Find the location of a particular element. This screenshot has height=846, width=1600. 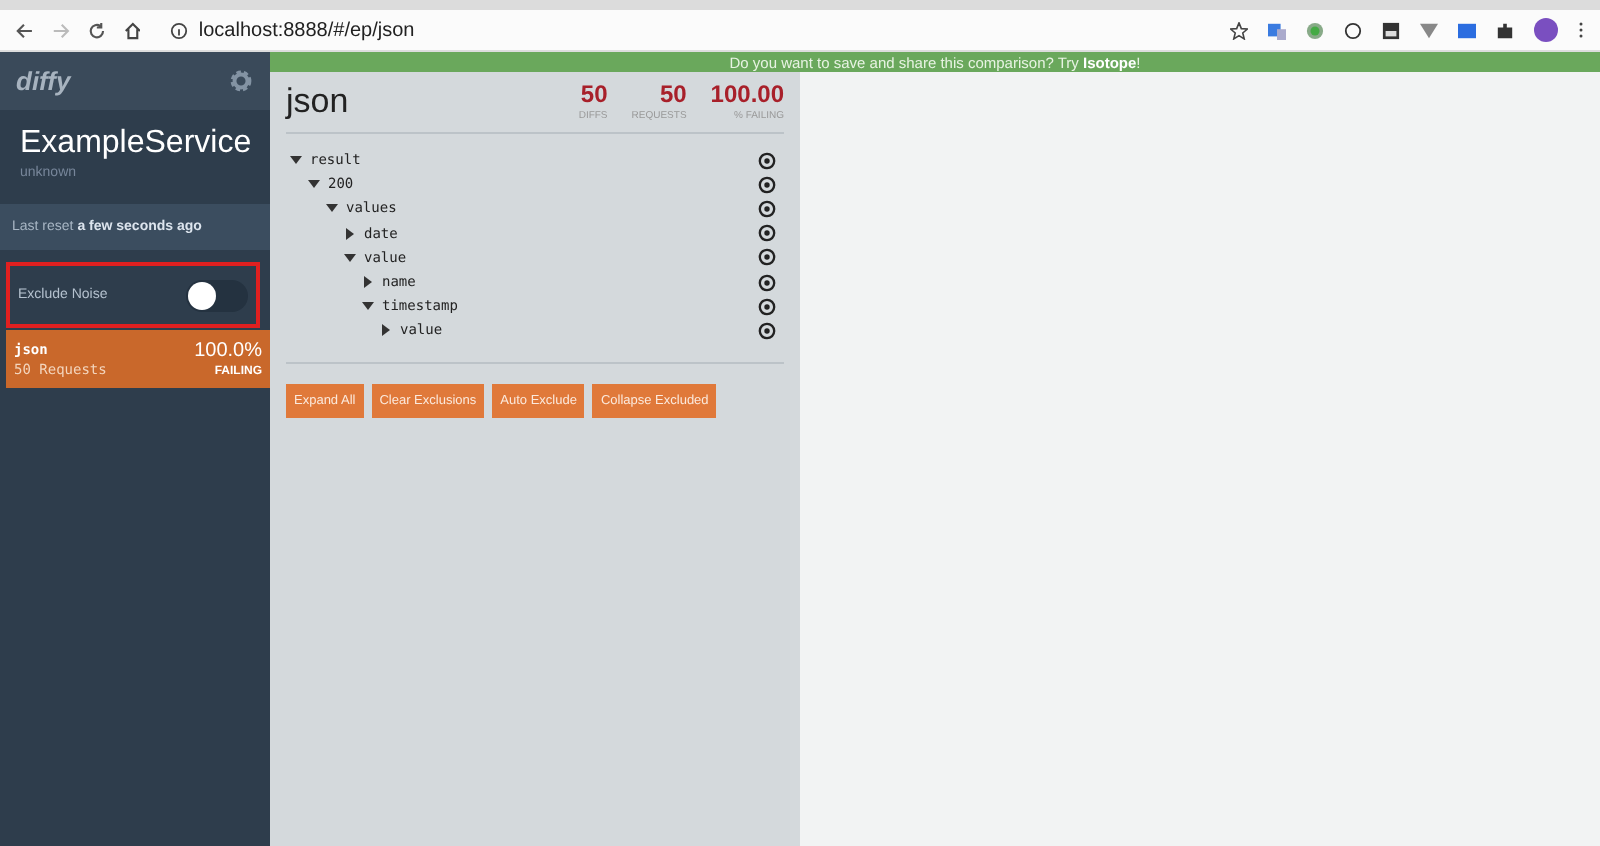

info-icon is located at coordinates (179, 30).